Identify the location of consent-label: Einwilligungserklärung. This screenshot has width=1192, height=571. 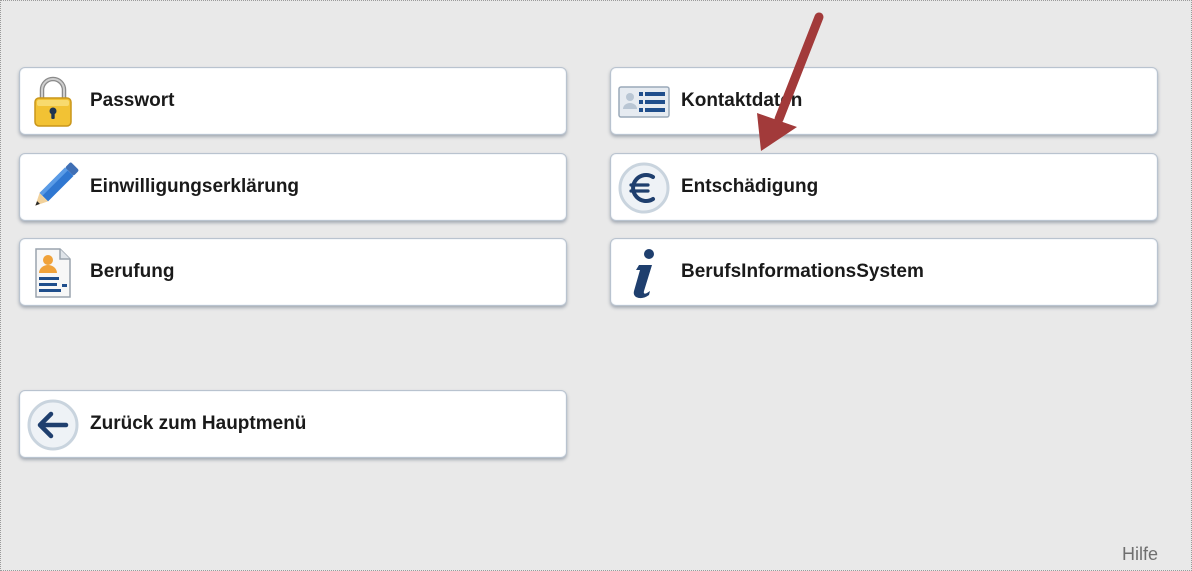
(195, 186).